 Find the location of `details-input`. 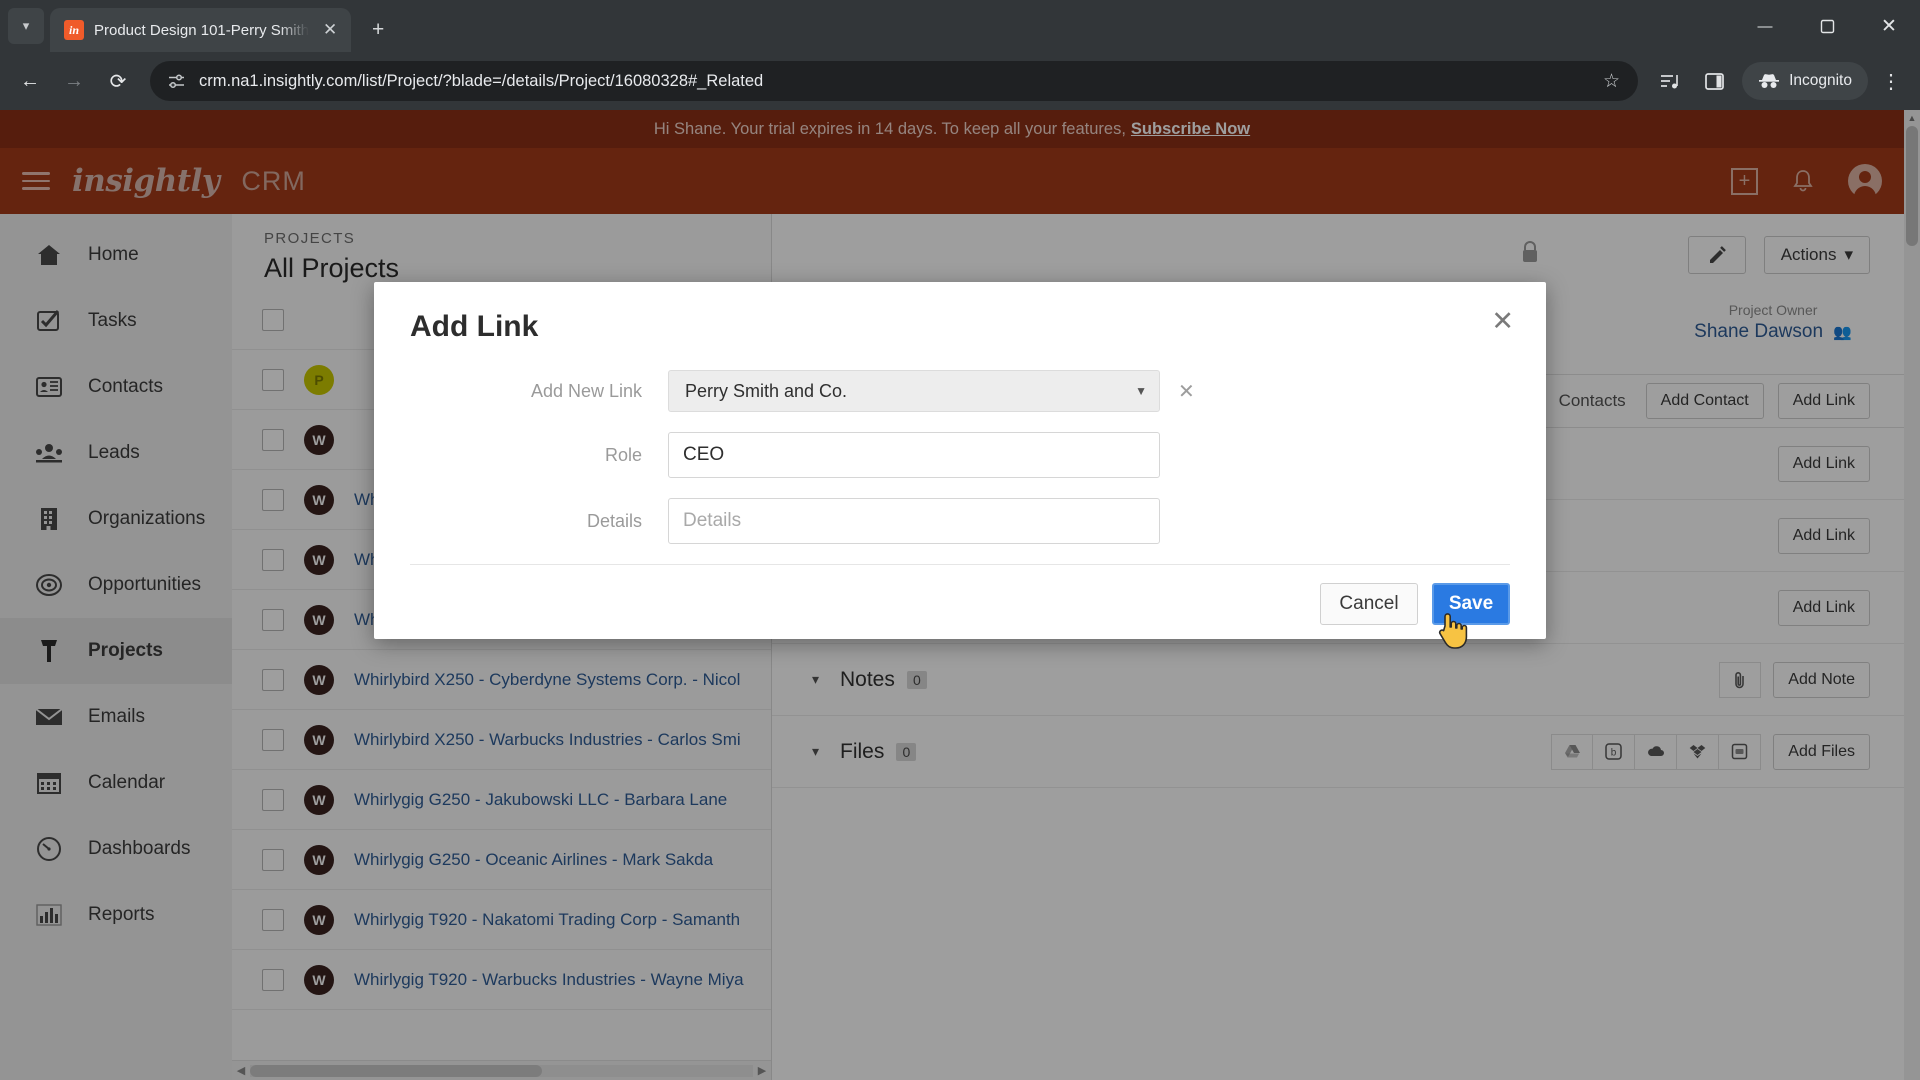

details-input is located at coordinates (914, 521).